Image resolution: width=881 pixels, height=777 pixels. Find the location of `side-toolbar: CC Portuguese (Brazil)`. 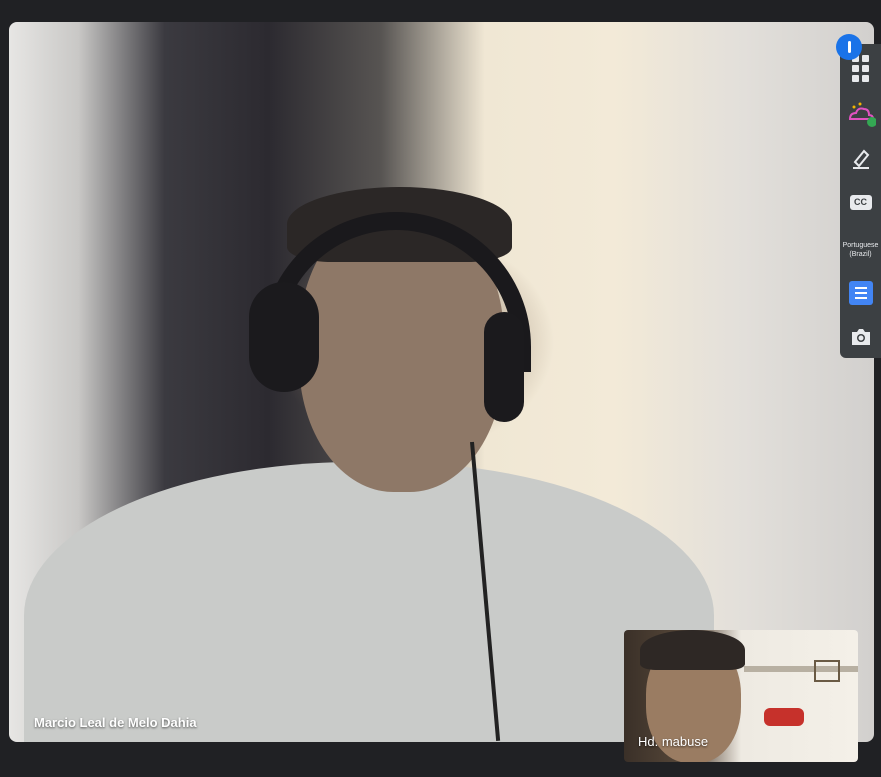

side-toolbar: CC Portuguese (Brazil) is located at coordinates (860, 201).